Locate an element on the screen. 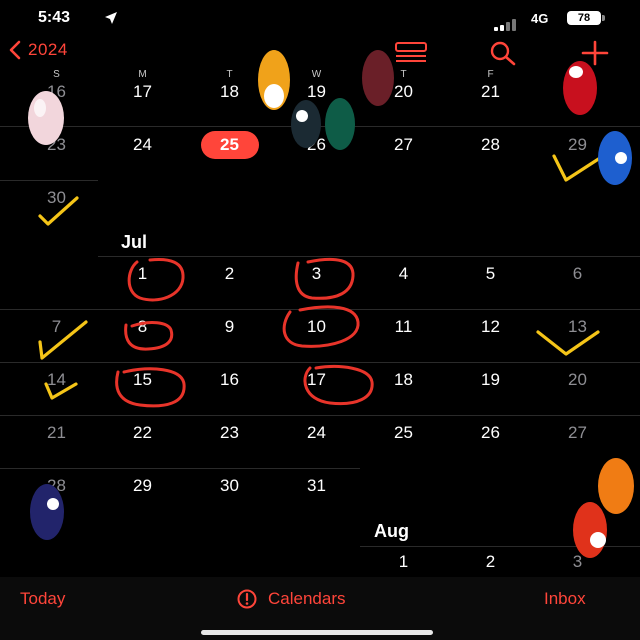 The height and width of the screenshot is (640, 640). day-cell: 4 is located at coordinates (403, 274).